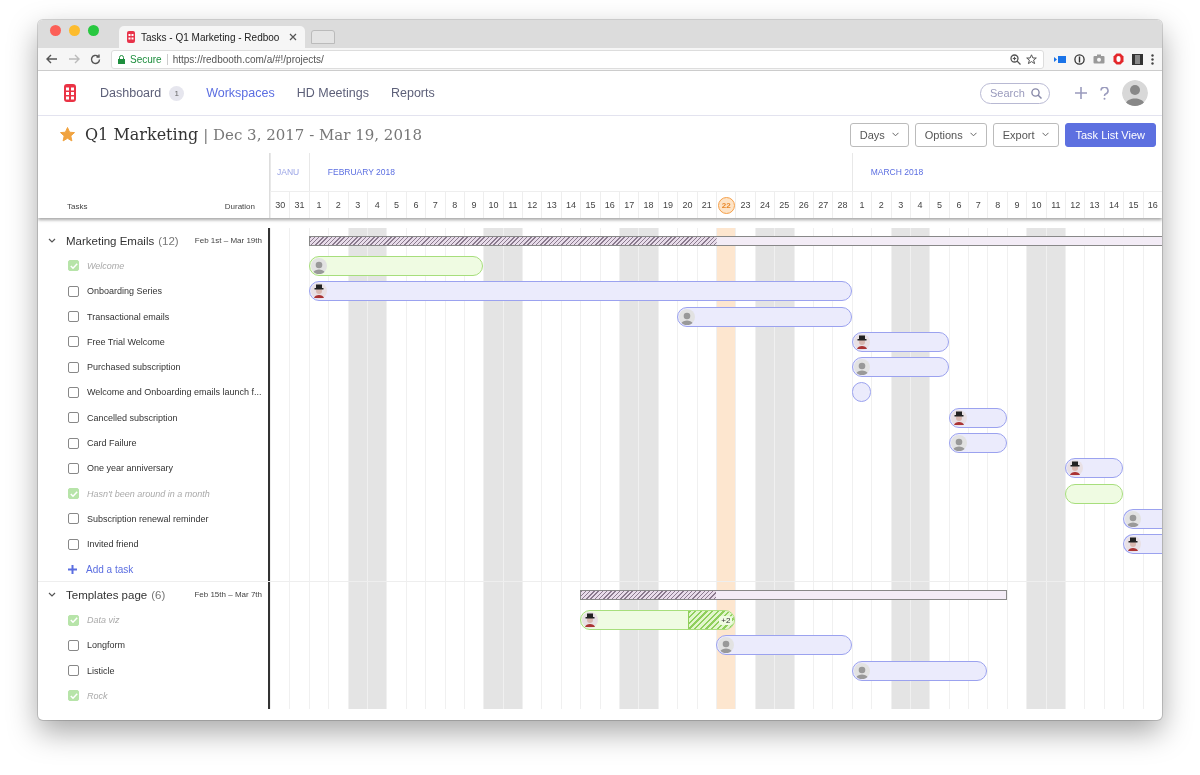 The height and width of the screenshot is (775, 1200). What do you see at coordinates (142, 134) in the screenshot?
I see `project-title: Q1 Marketing` at bounding box center [142, 134].